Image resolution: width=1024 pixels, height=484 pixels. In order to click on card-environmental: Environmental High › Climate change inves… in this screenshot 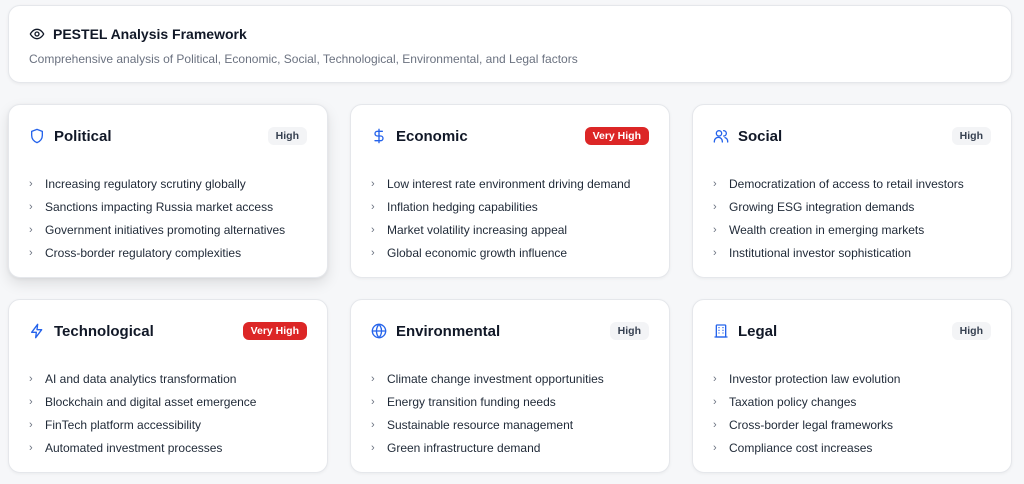, I will do `click(510, 386)`.